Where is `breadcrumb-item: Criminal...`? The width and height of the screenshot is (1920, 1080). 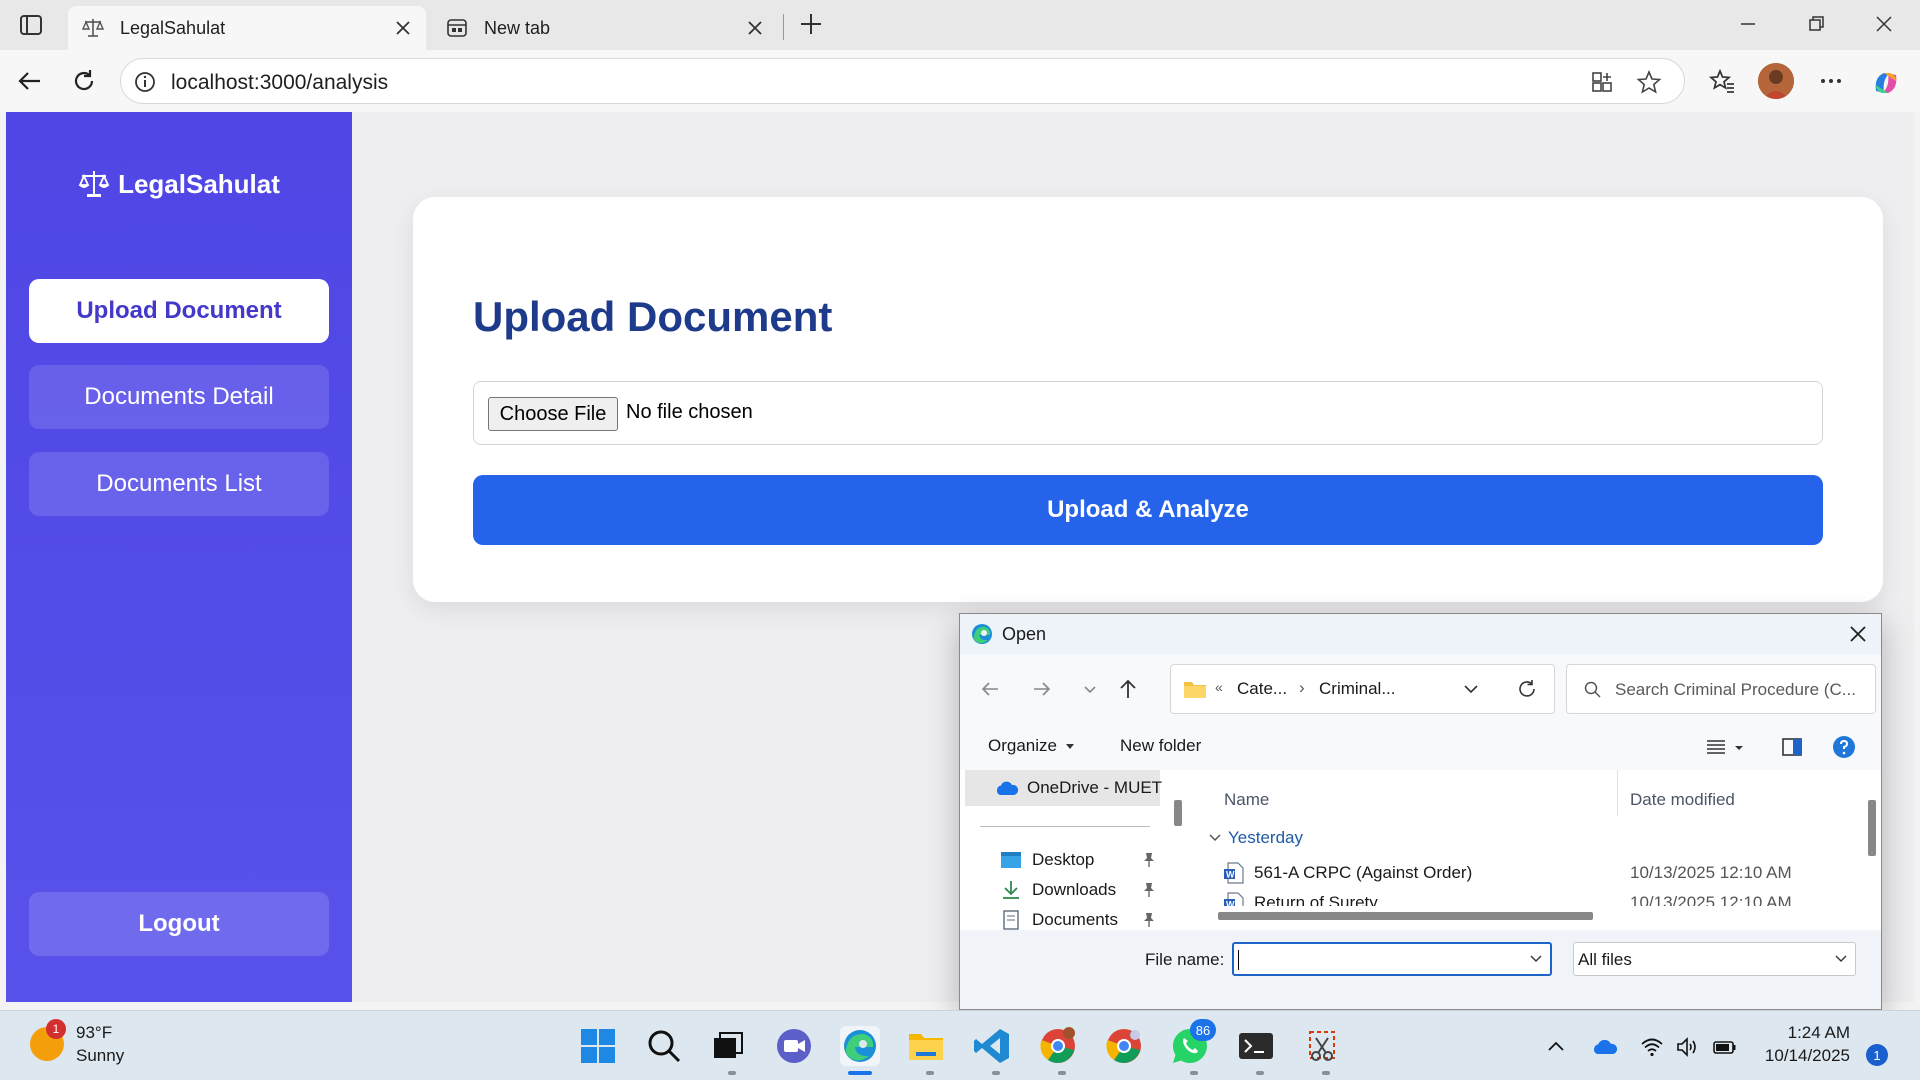 breadcrumb-item: Criminal... is located at coordinates (1357, 689).